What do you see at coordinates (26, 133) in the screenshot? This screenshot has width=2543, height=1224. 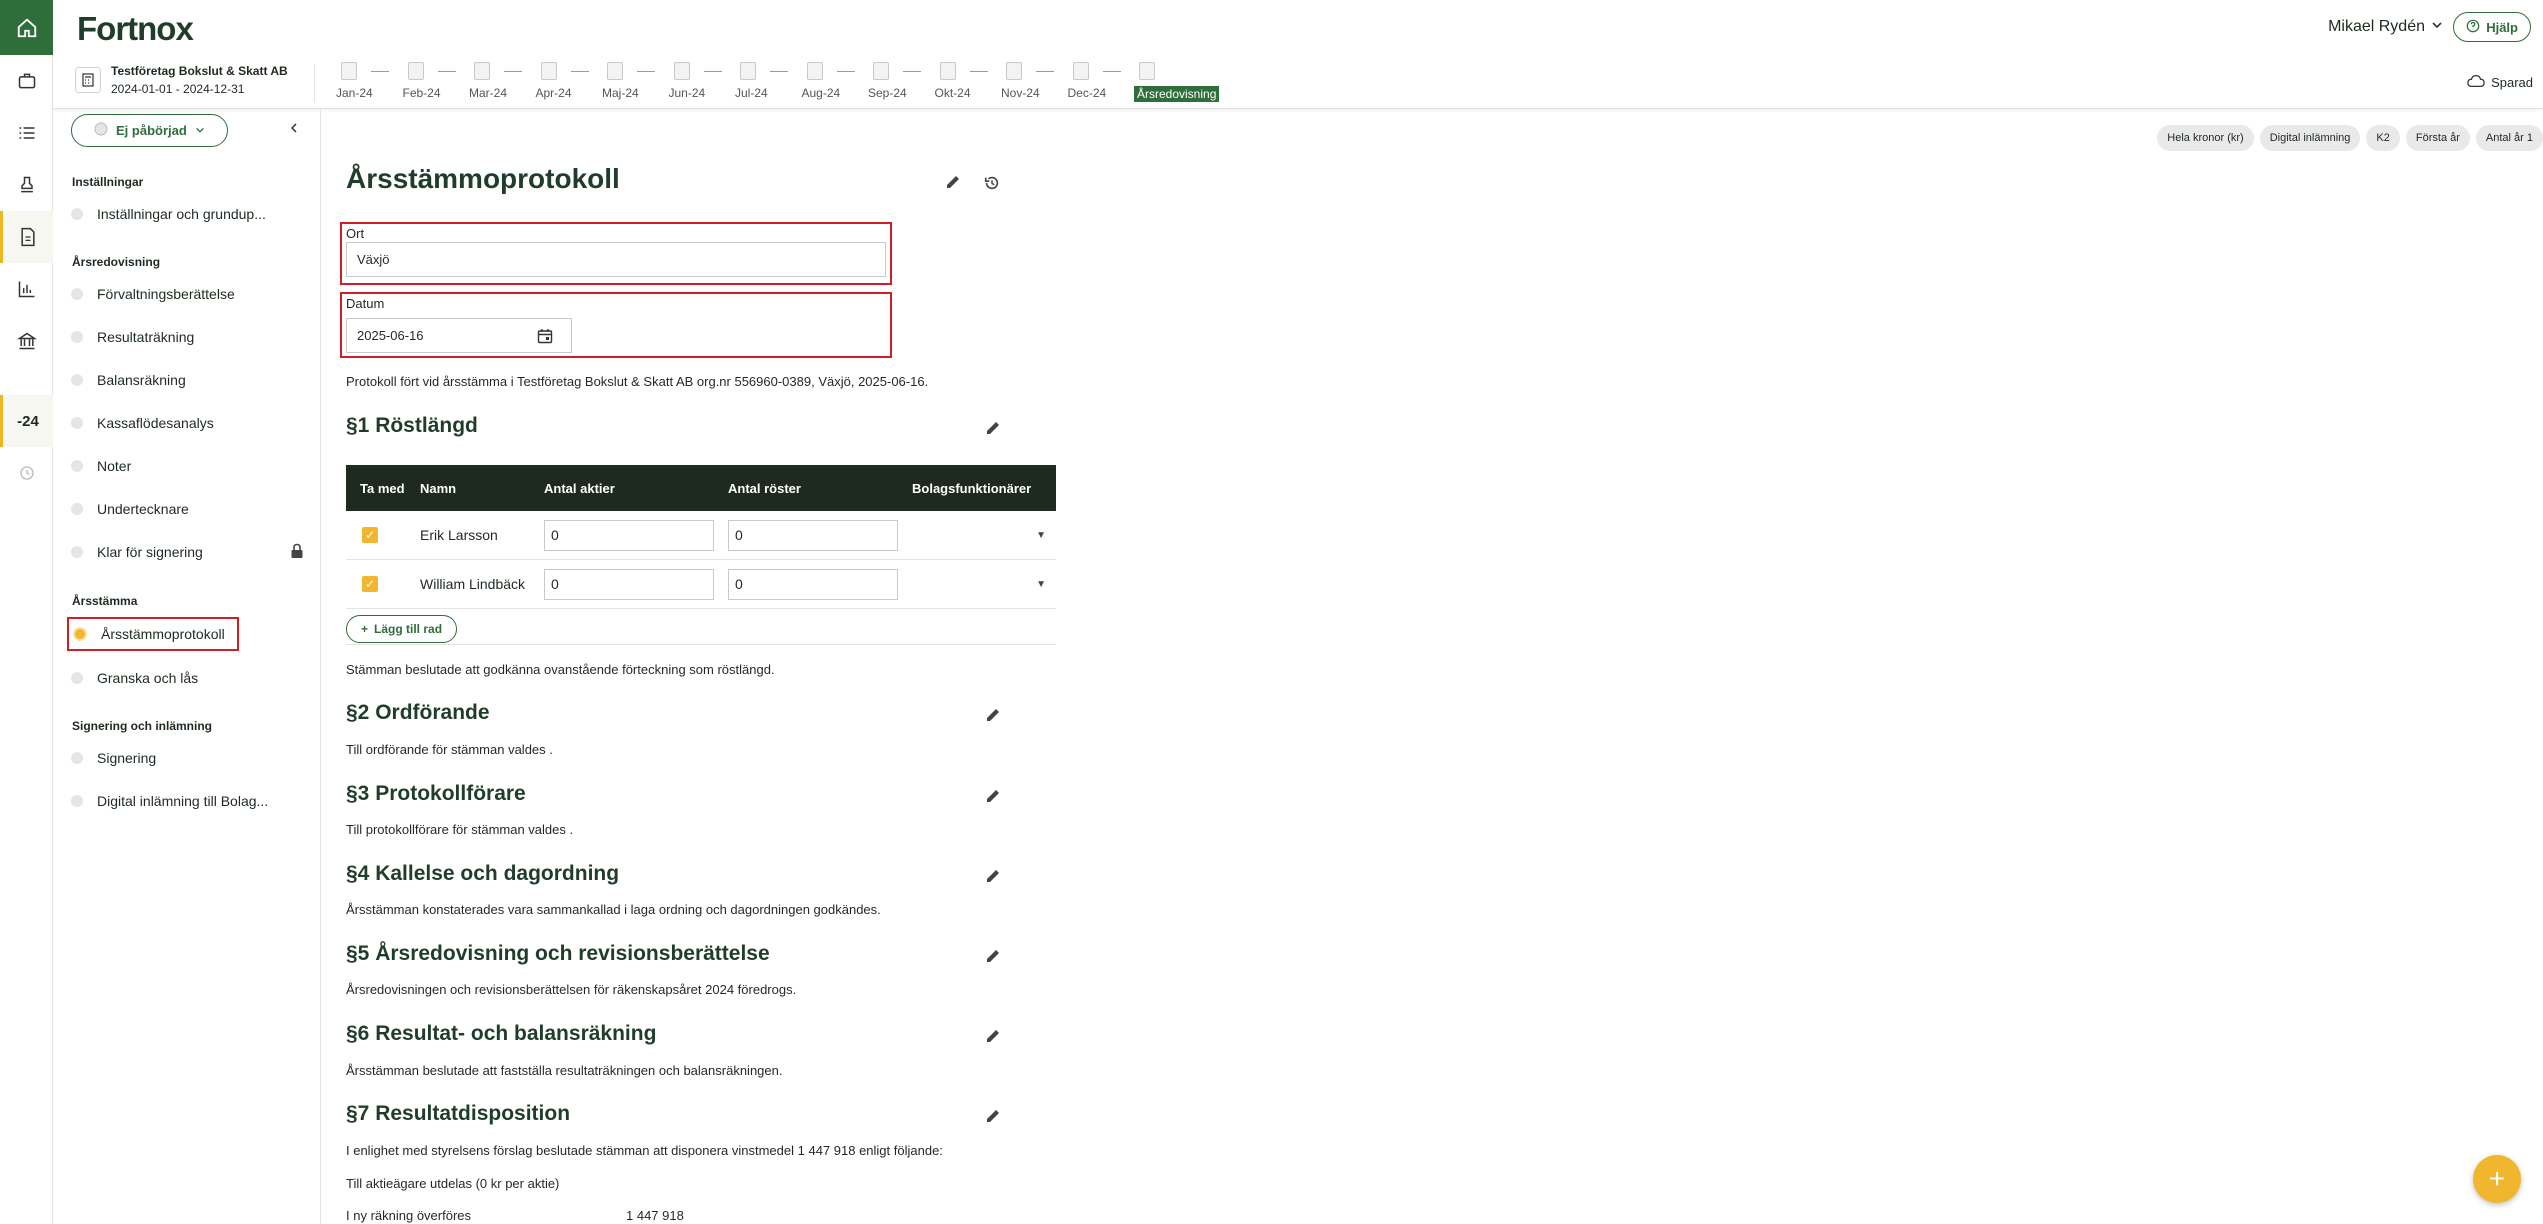 I see `checklist-icon` at bounding box center [26, 133].